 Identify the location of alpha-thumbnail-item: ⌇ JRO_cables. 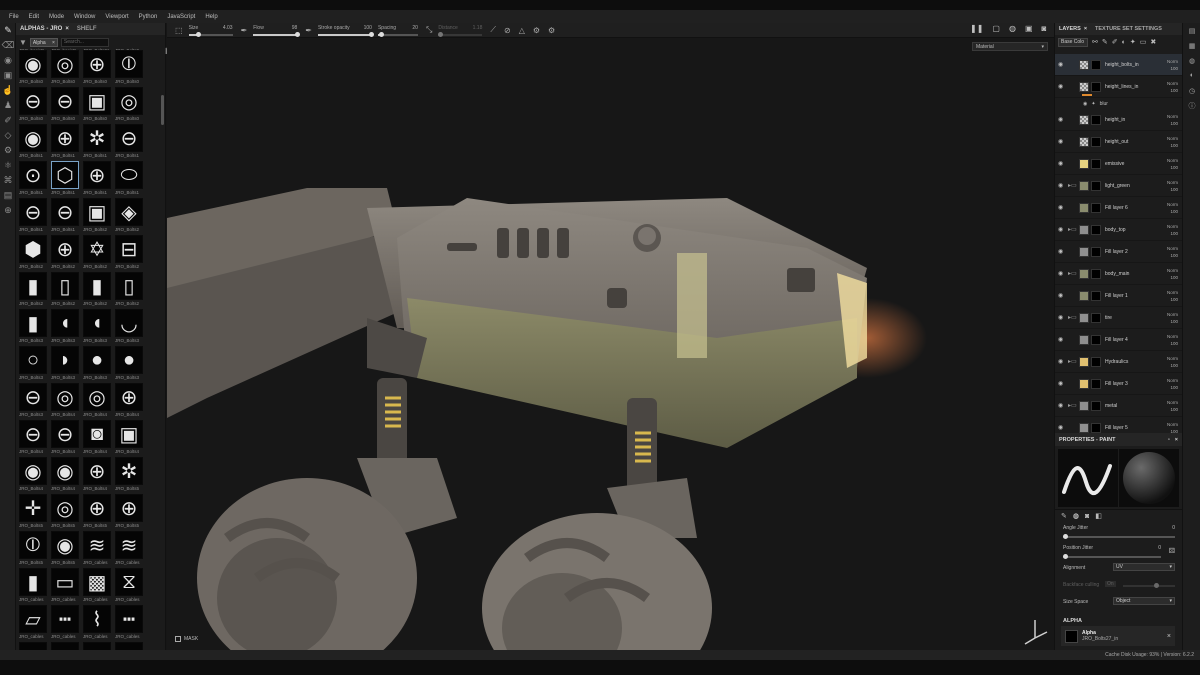
(97, 623).